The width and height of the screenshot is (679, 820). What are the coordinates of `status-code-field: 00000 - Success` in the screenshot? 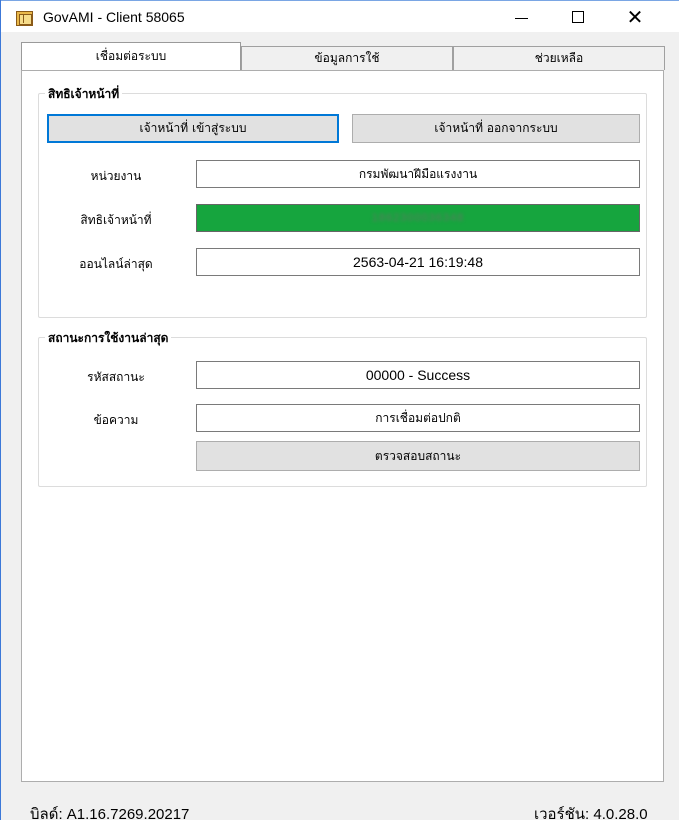 It's located at (418, 375).